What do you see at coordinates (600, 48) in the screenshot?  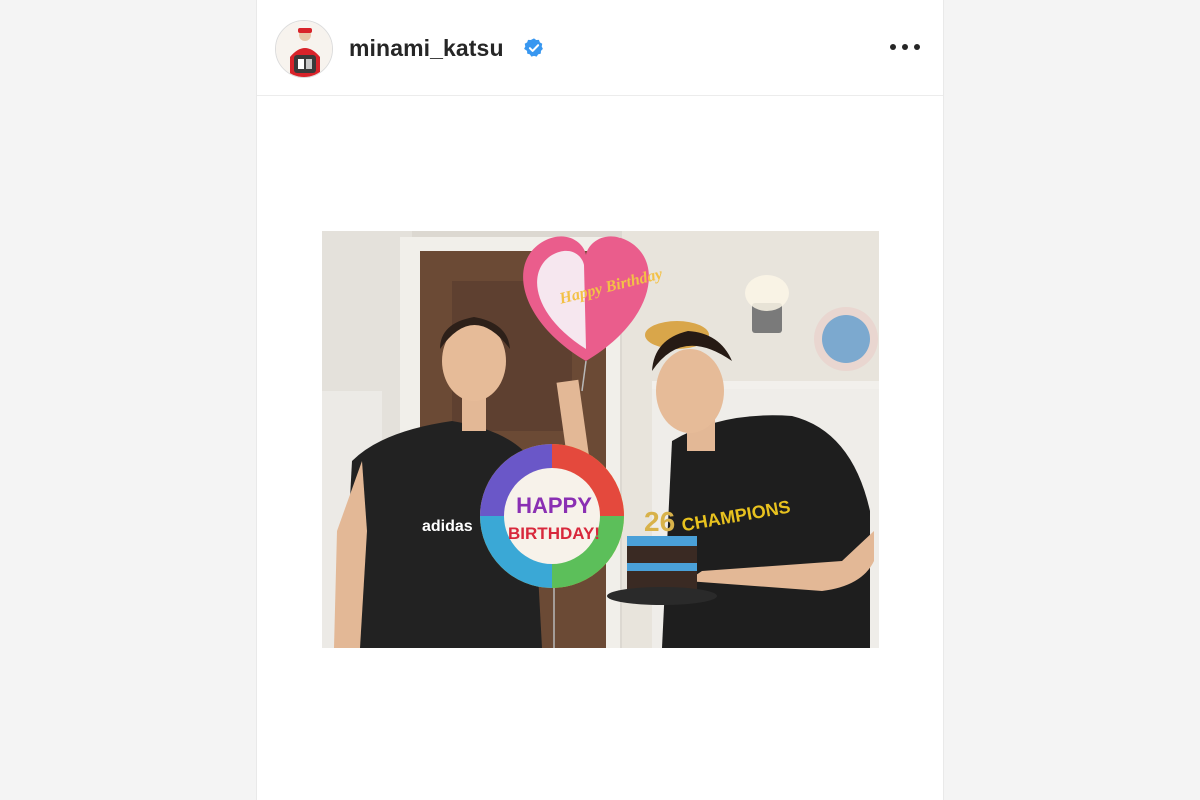 I see `post-header: minami_katsu` at bounding box center [600, 48].